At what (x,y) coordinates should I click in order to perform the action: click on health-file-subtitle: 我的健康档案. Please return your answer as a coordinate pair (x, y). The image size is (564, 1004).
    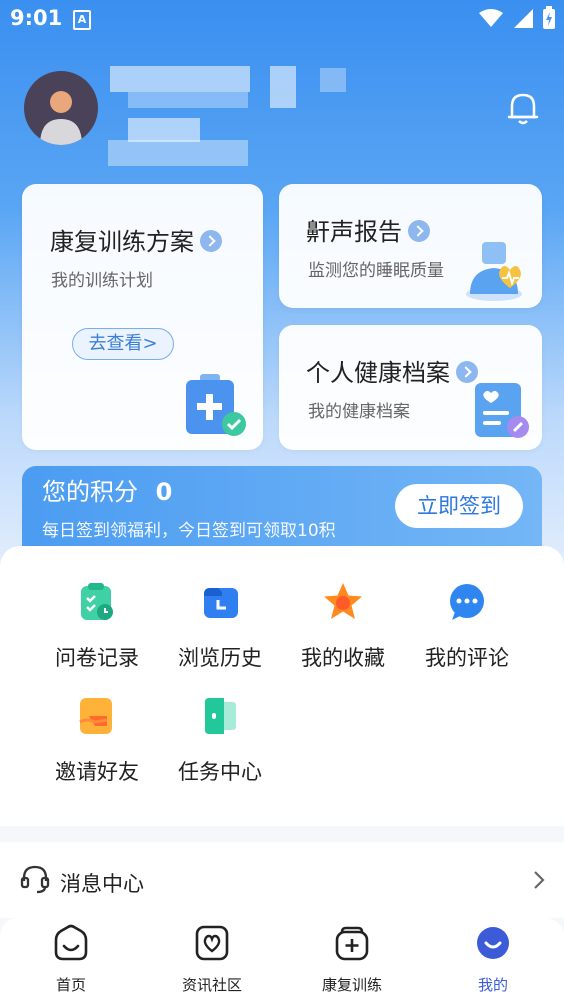
    Looking at the image, I should click on (359, 412).